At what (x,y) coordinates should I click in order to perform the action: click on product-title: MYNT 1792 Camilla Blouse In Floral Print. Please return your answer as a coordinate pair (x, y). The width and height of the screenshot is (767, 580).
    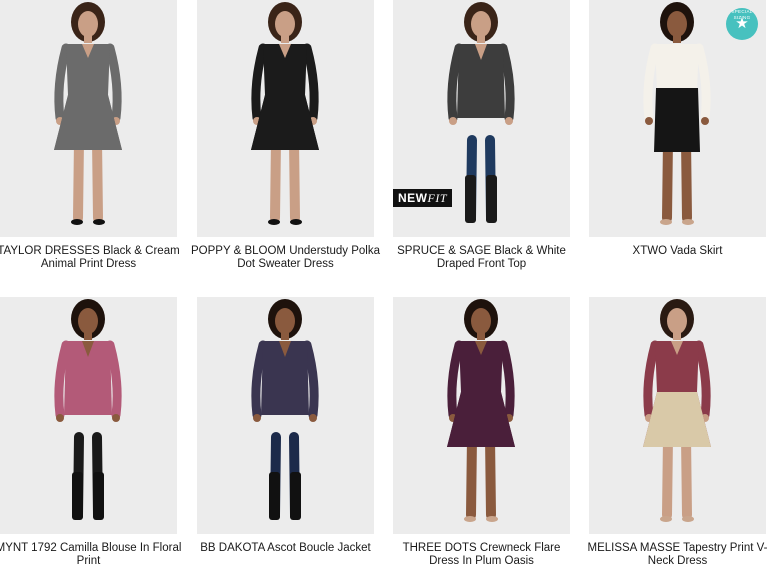
    Looking at the image, I should click on (91, 554).